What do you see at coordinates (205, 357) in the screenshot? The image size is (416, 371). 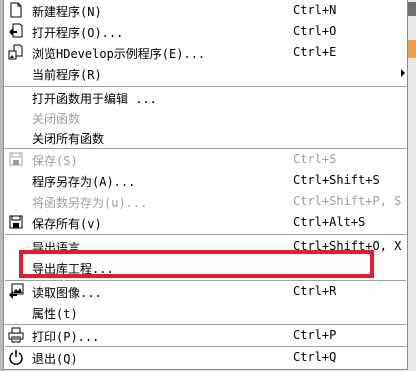 I see `menu-item-exit: 退出(Q) Ctrl+Q` at bounding box center [205, 357].